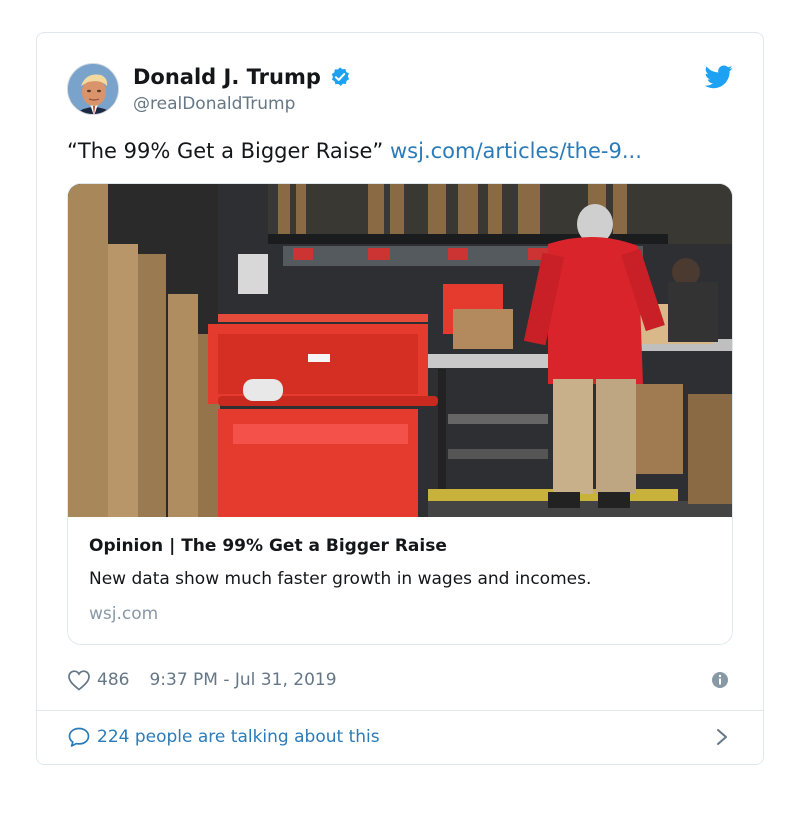  Describe the element at coordinates (225, 151) in the screenshot. I see `tweet-text-body: “The 99% Get a Bigger Raise”` at that location.